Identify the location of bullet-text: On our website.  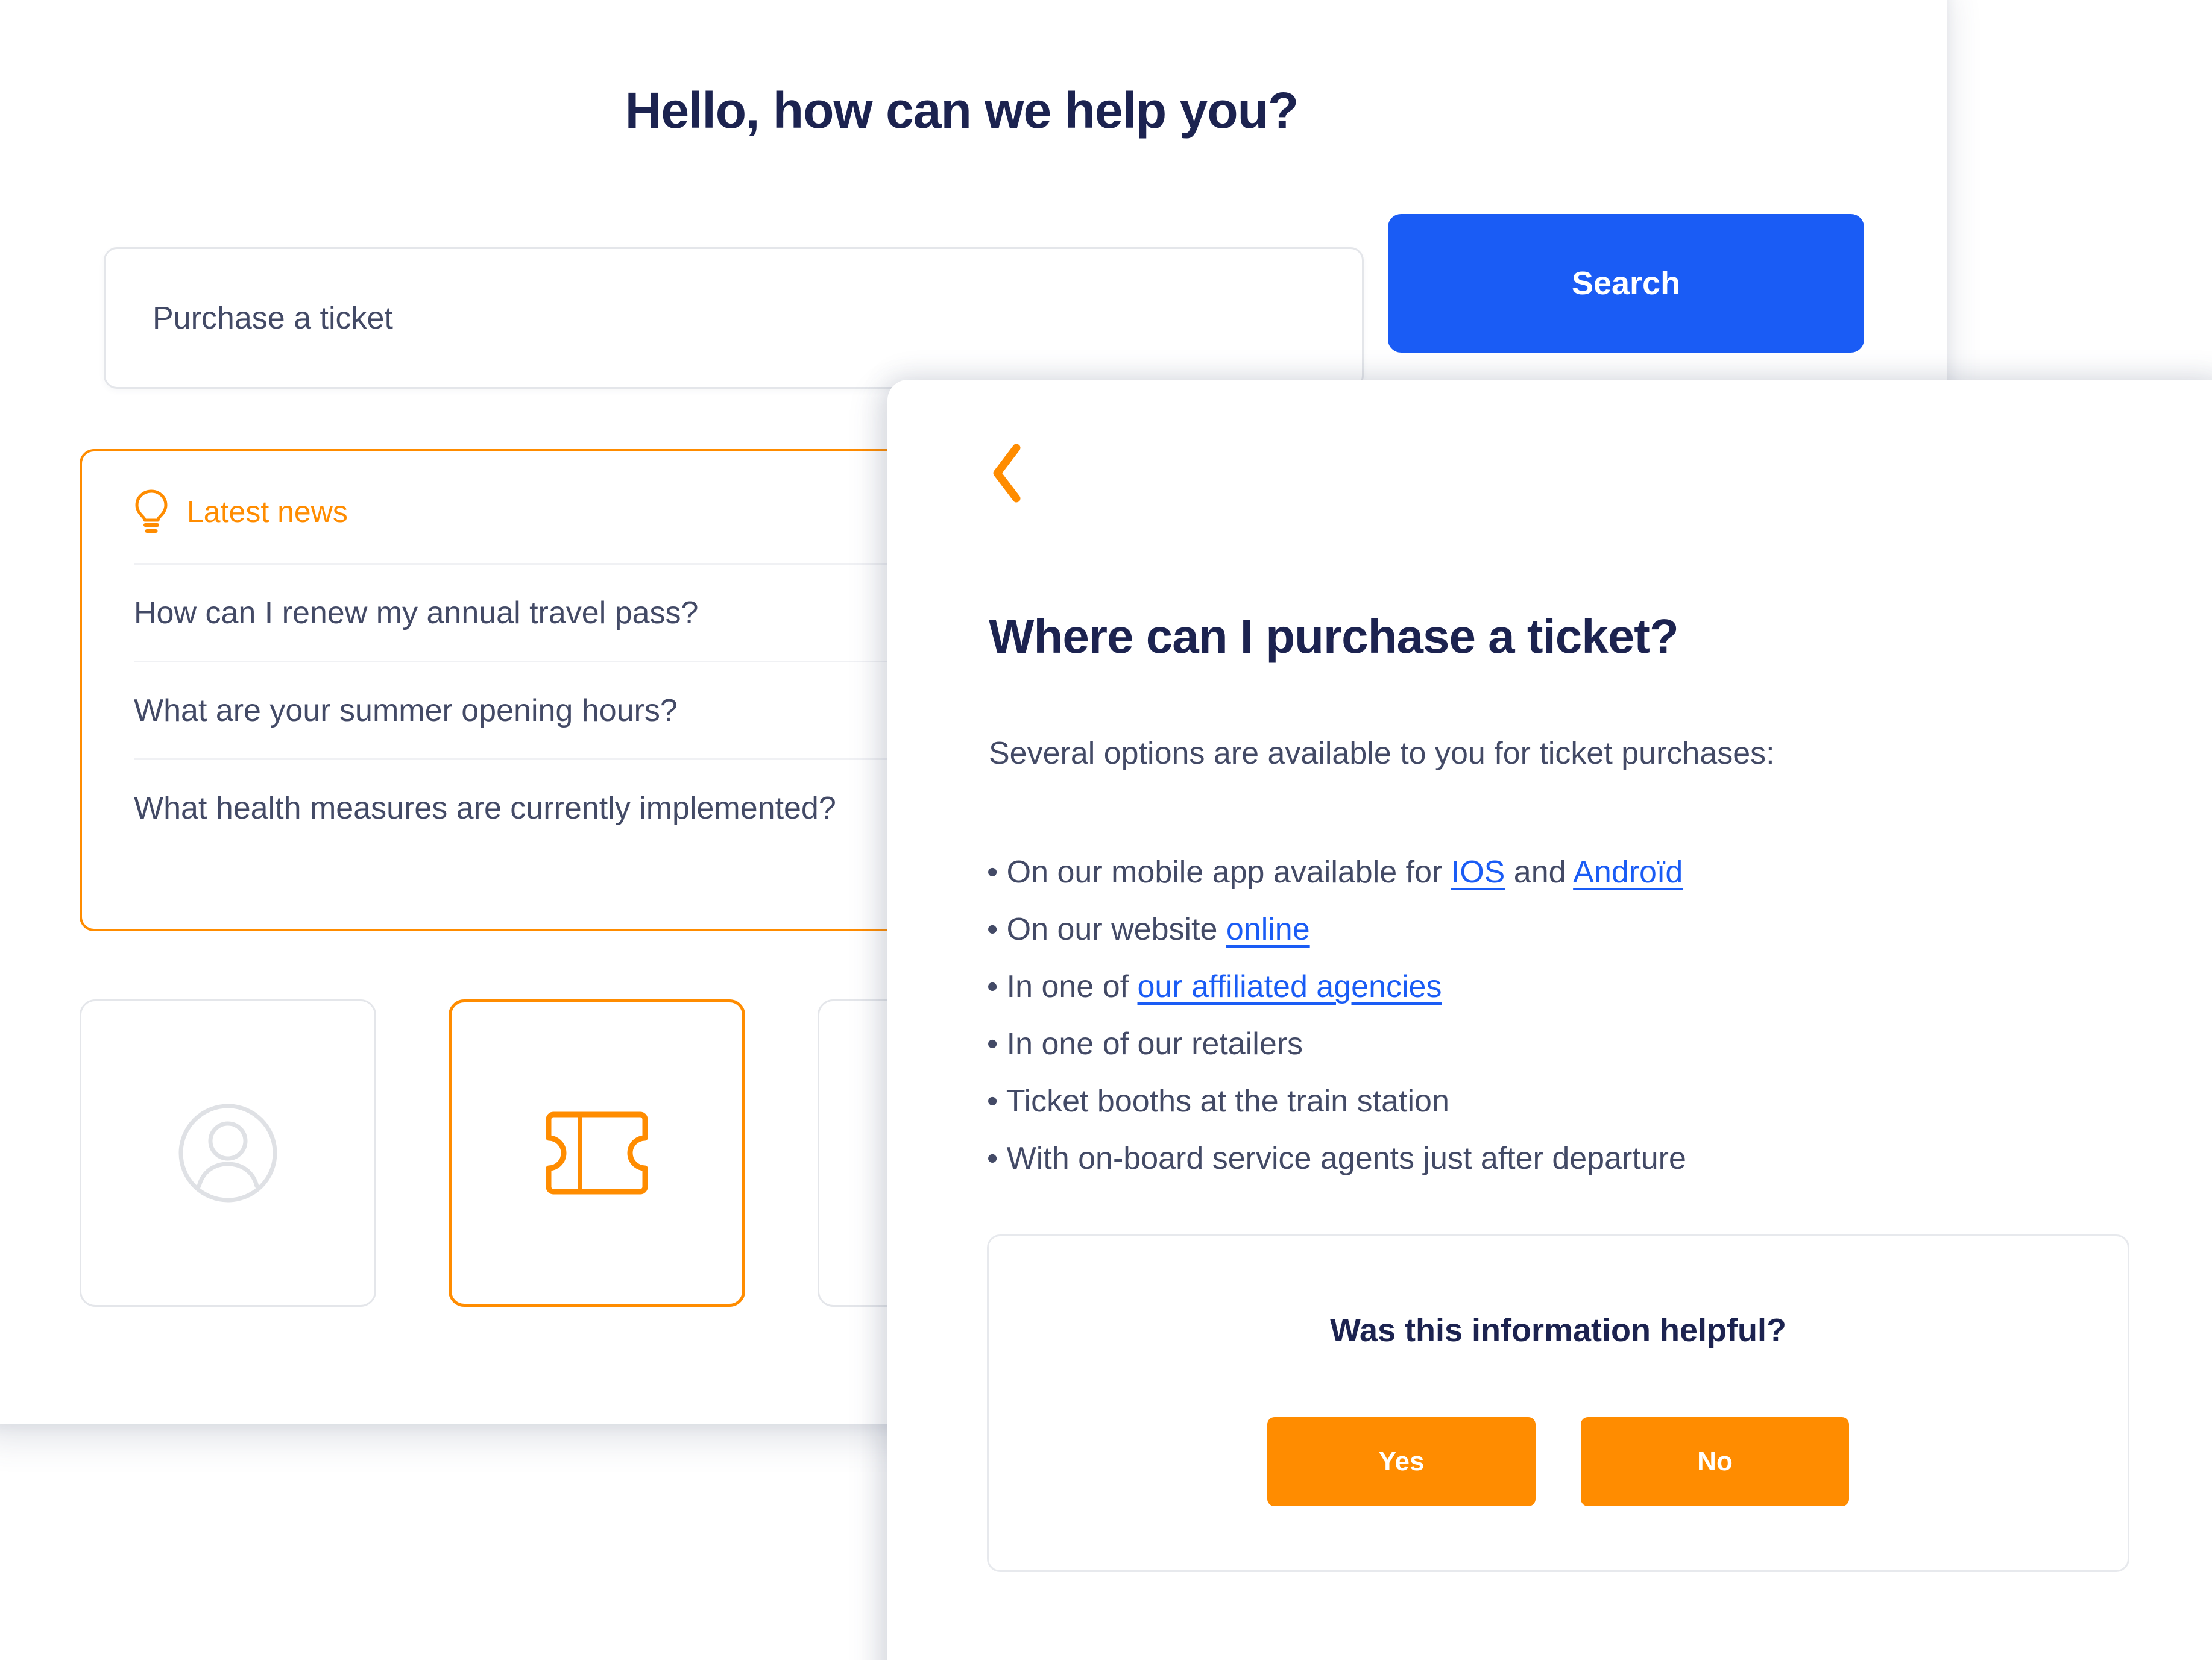
(1116, 929).